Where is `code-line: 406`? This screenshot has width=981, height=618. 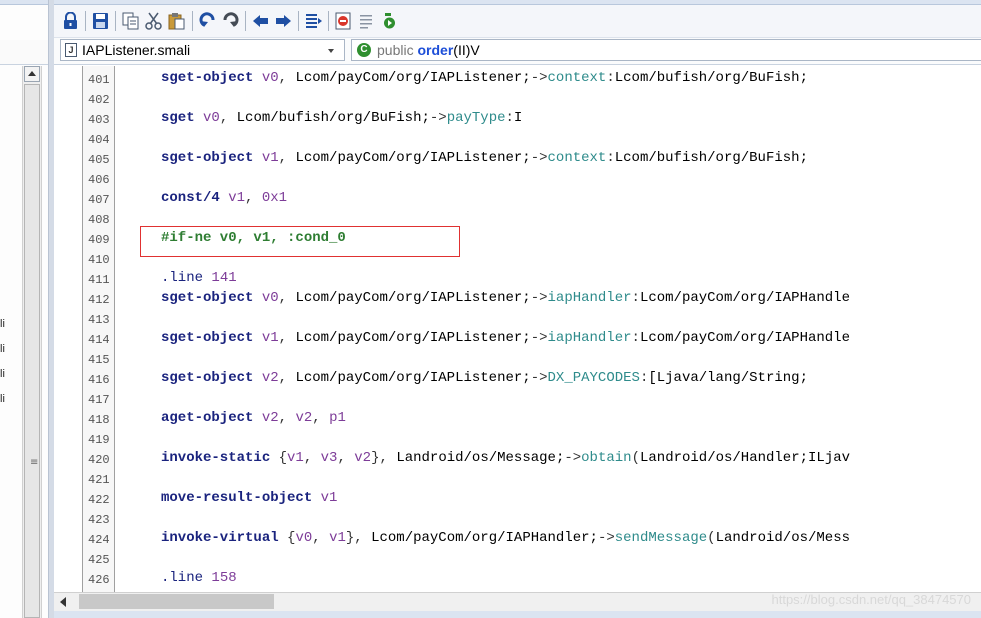
code-line: 406 is located at coordinates (517, 180).